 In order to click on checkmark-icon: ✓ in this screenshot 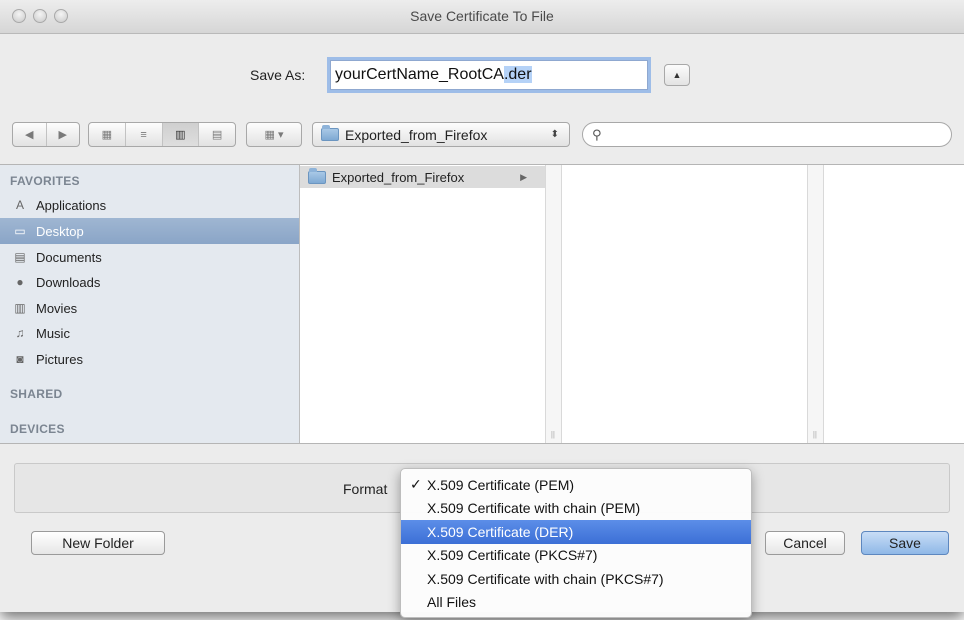, I will do `click(416, 484)`.